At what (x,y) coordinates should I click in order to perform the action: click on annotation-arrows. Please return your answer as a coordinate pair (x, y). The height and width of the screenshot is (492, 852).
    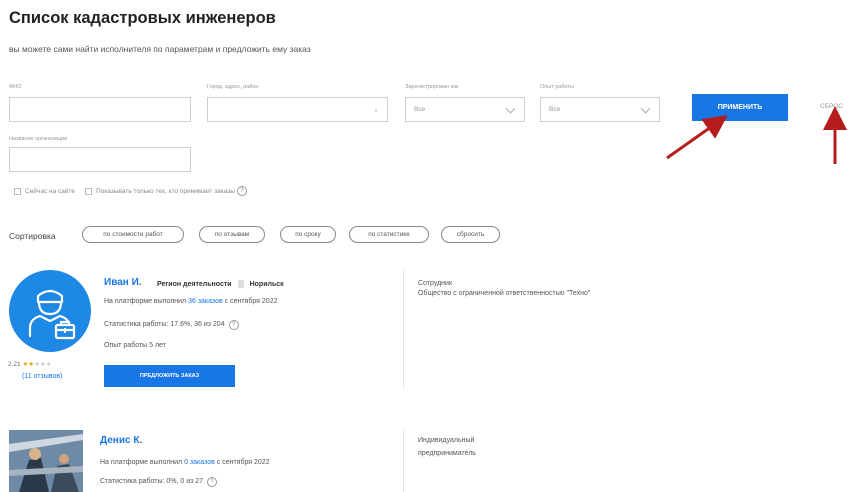
    Looking at the image, I should click on (756, 135).